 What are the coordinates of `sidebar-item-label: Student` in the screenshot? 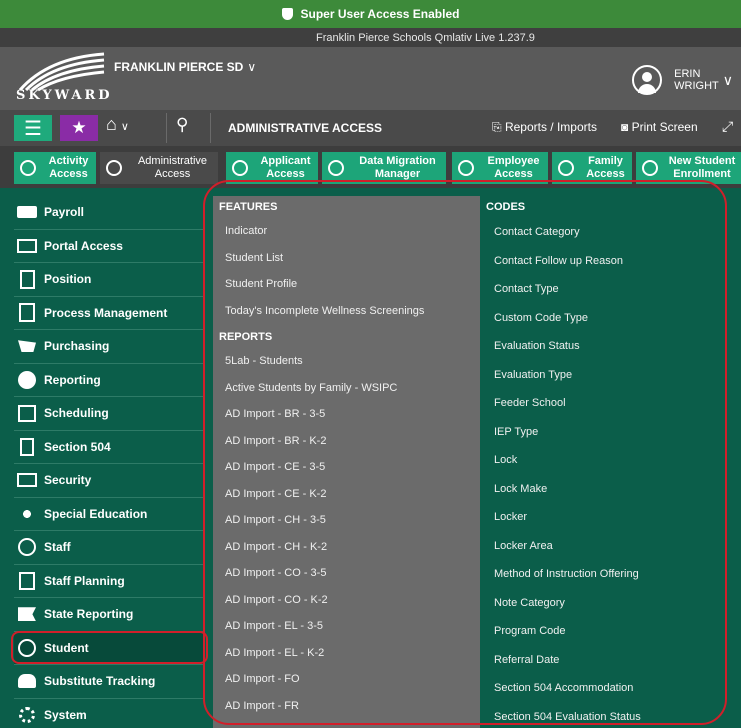 It's located at (66, 647).